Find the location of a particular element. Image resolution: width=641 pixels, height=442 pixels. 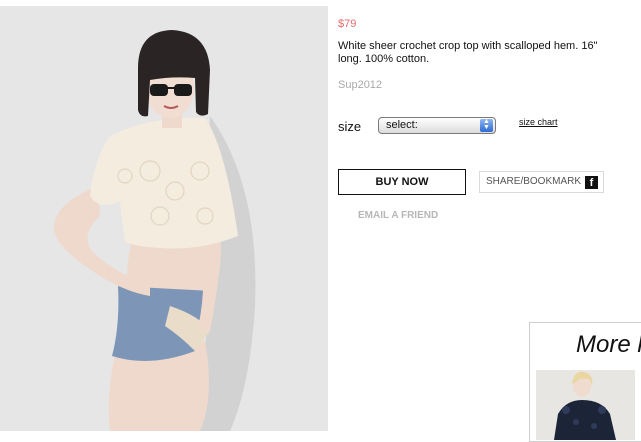

share-bookmark-label: SHARE/BOOKMARK is located at coordinates (534, 181).